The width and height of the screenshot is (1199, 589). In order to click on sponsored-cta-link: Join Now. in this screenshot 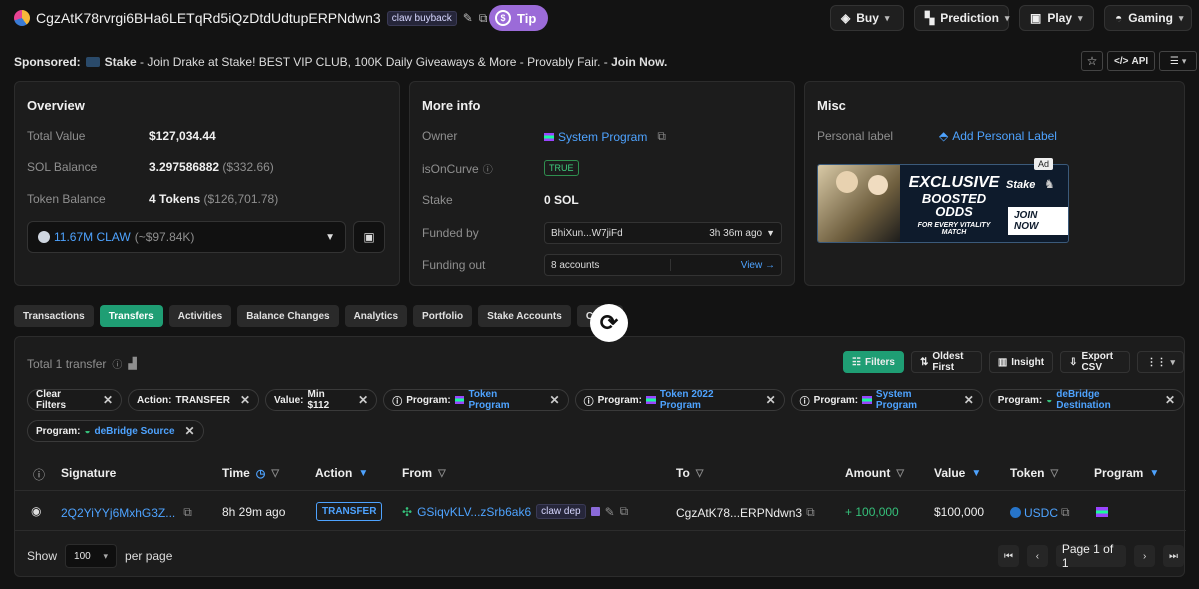, I will do `click(639, 62)`.